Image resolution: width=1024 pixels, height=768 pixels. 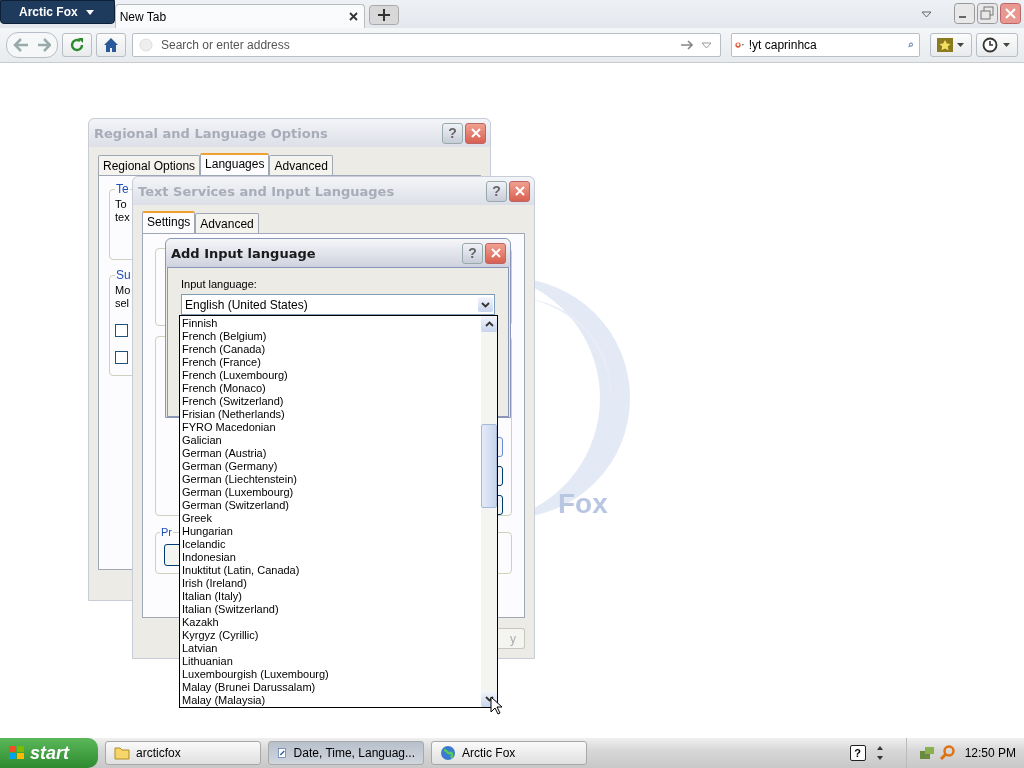 I want to click on caret-icon, so click(x=89, y=12).